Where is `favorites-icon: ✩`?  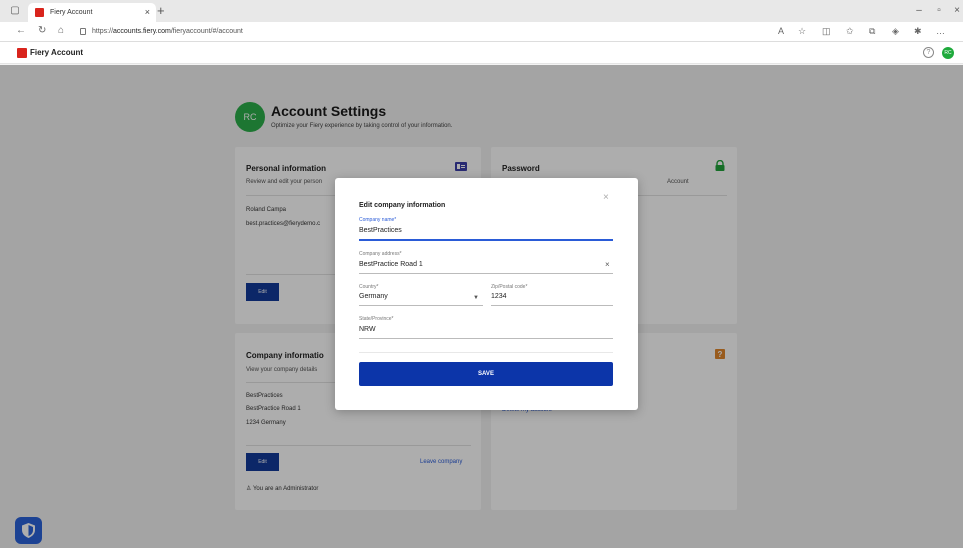
favorites-icon: ✩ is located at coordinates (850, 31).